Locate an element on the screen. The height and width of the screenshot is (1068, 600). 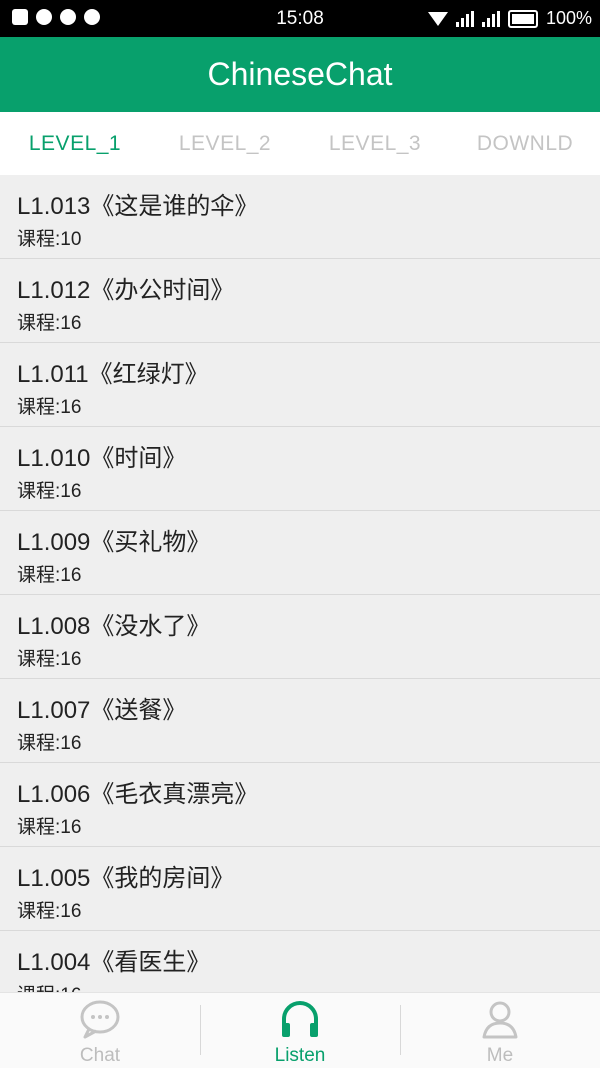
battery-icon is located at coordinates (522, 18).